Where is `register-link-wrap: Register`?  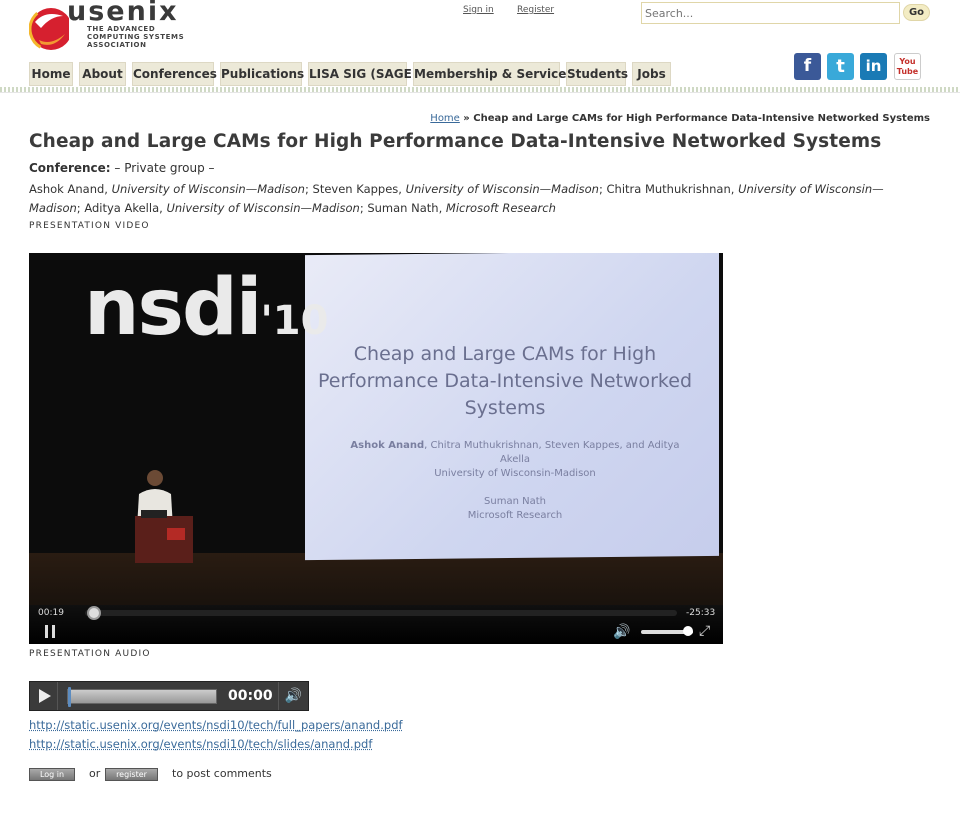 register-link-wrap: Register is located at coordinates (535, 10).